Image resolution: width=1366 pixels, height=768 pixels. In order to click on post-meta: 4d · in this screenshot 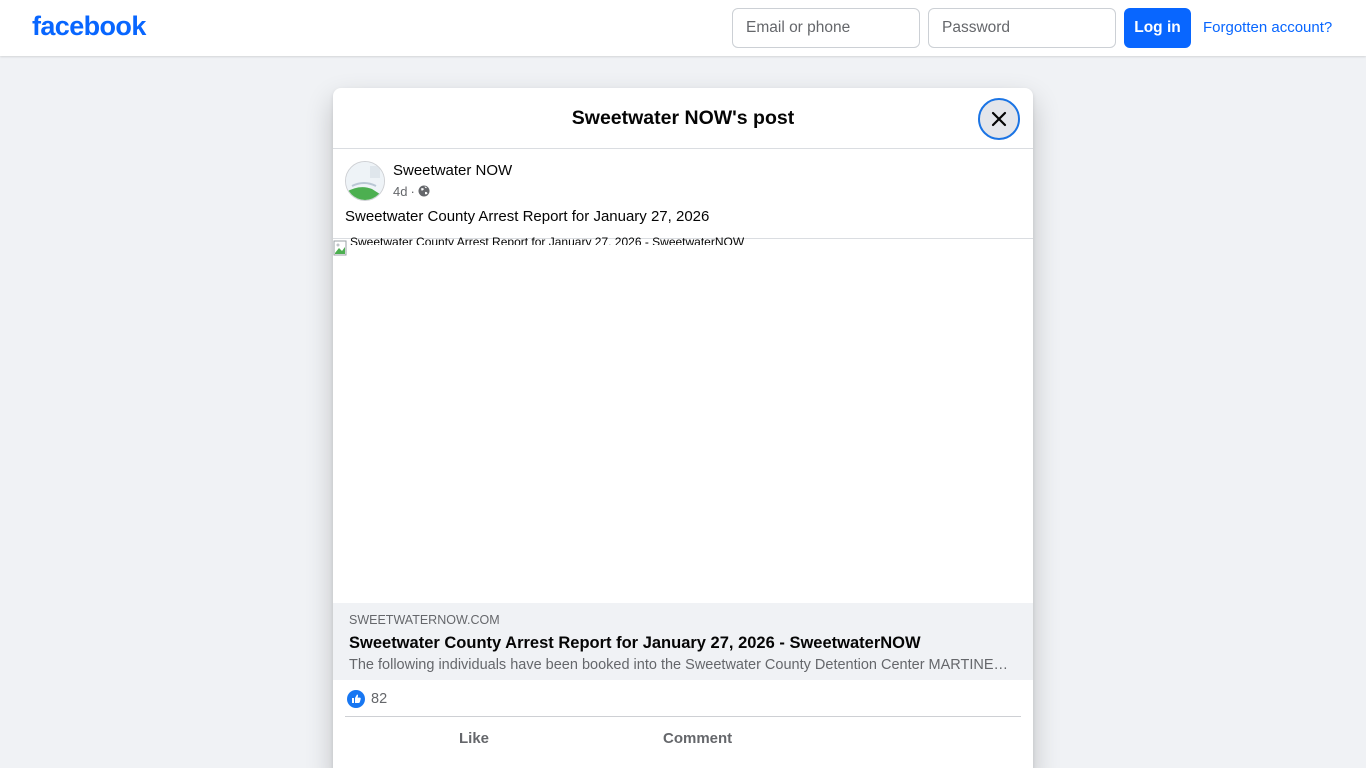, I will do `click(411, 191)`.